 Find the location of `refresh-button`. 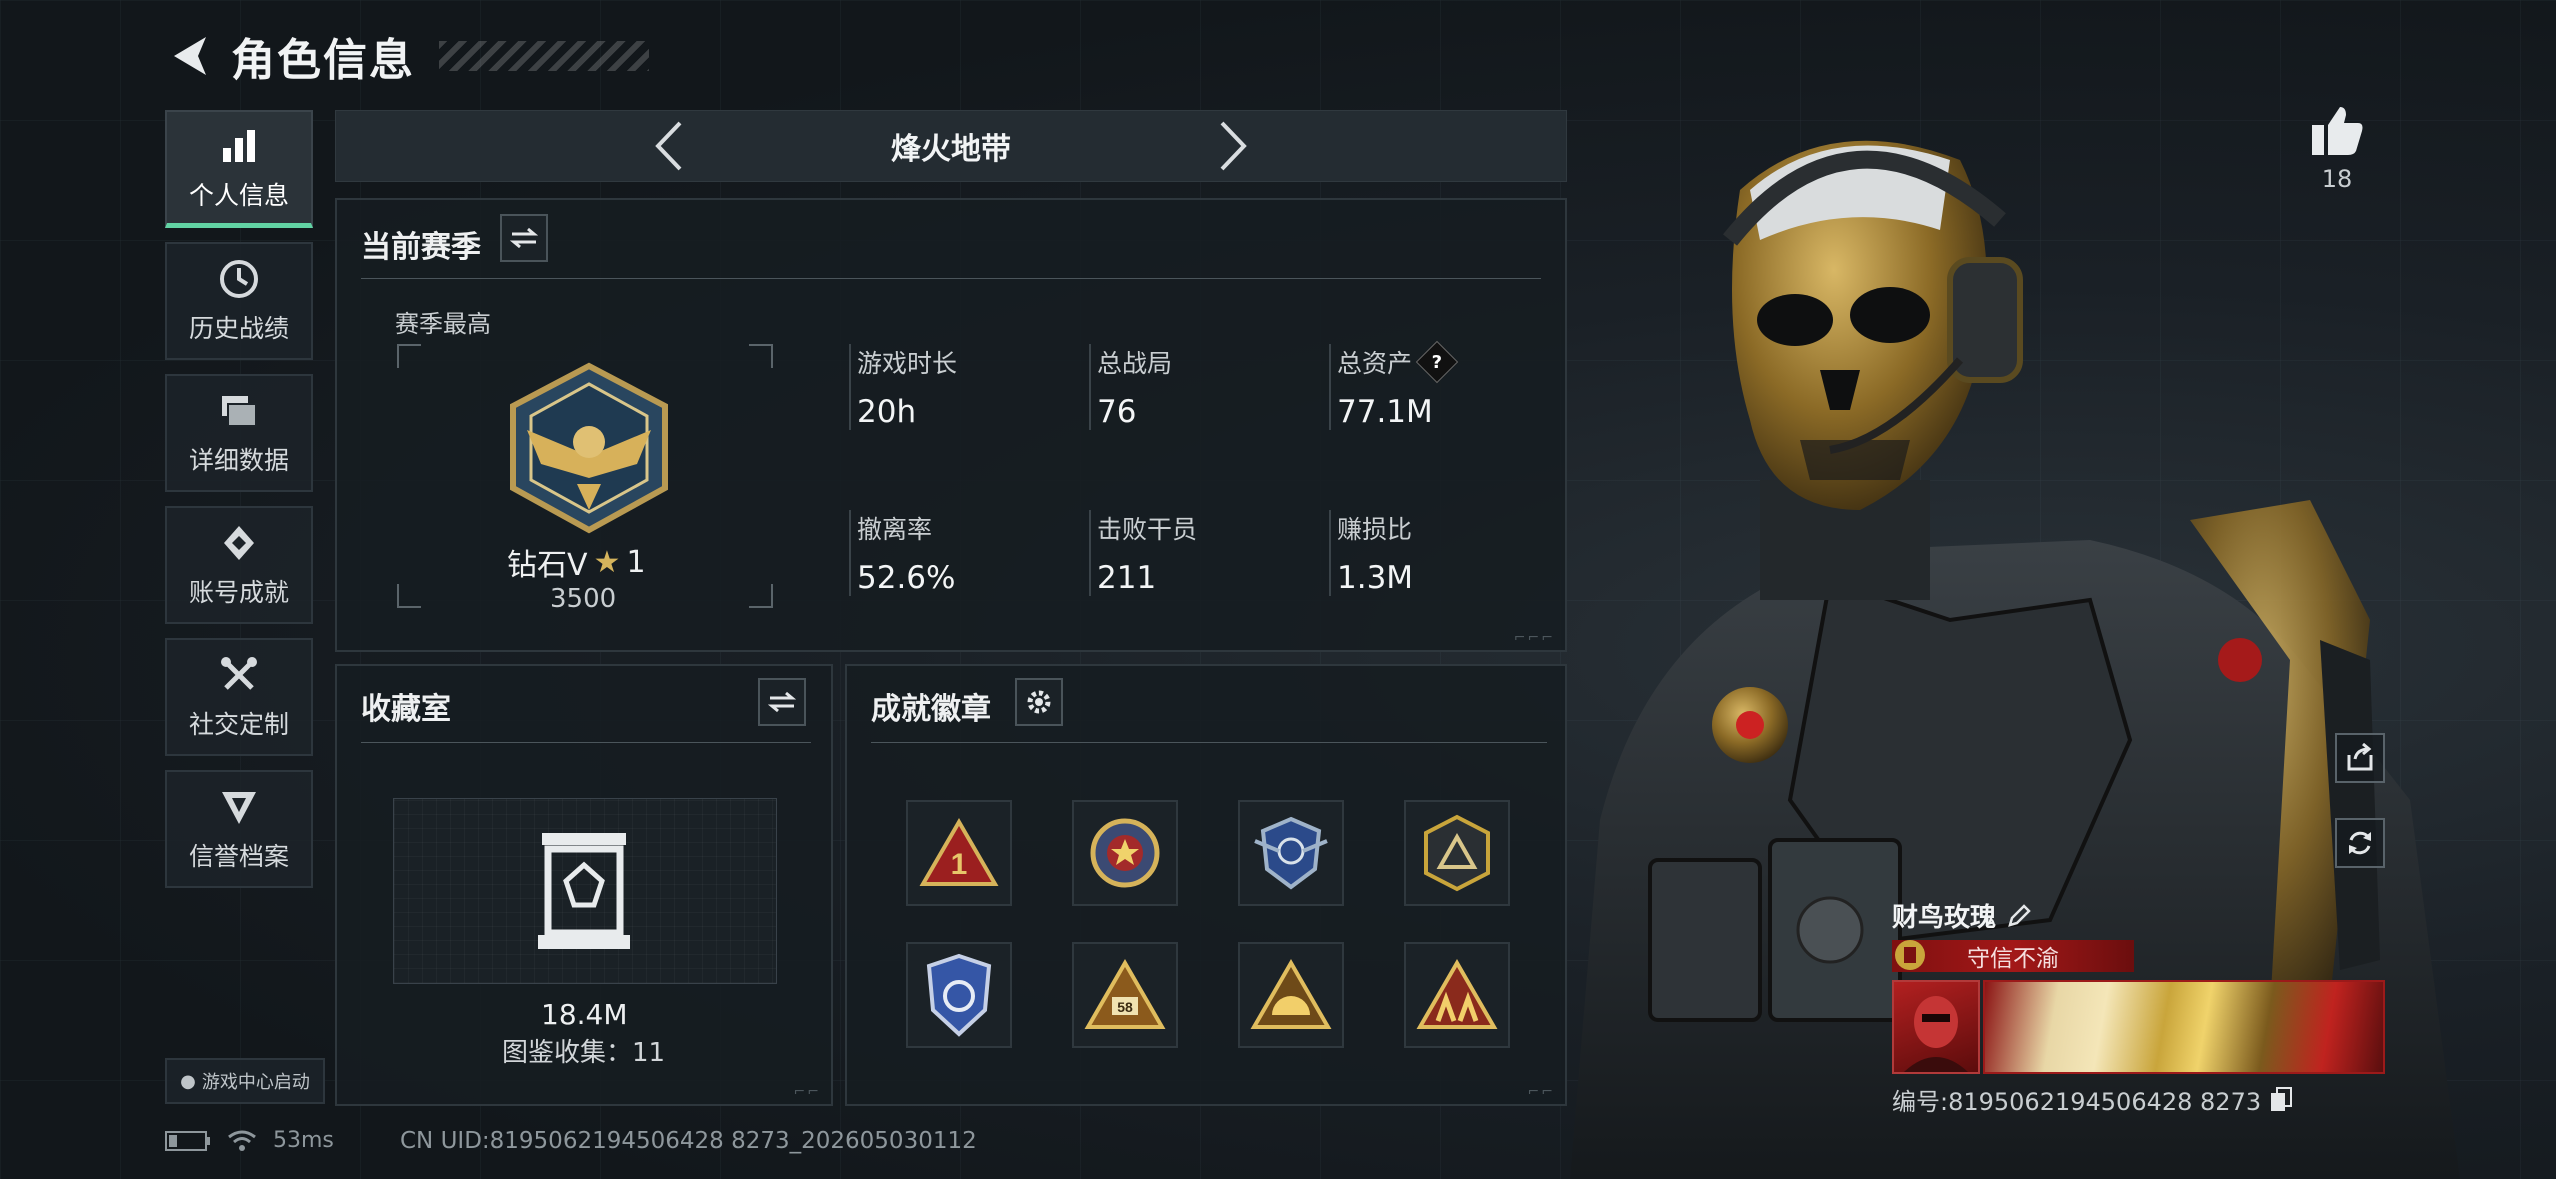

refresh-button is located at coordinates (2360, 843).